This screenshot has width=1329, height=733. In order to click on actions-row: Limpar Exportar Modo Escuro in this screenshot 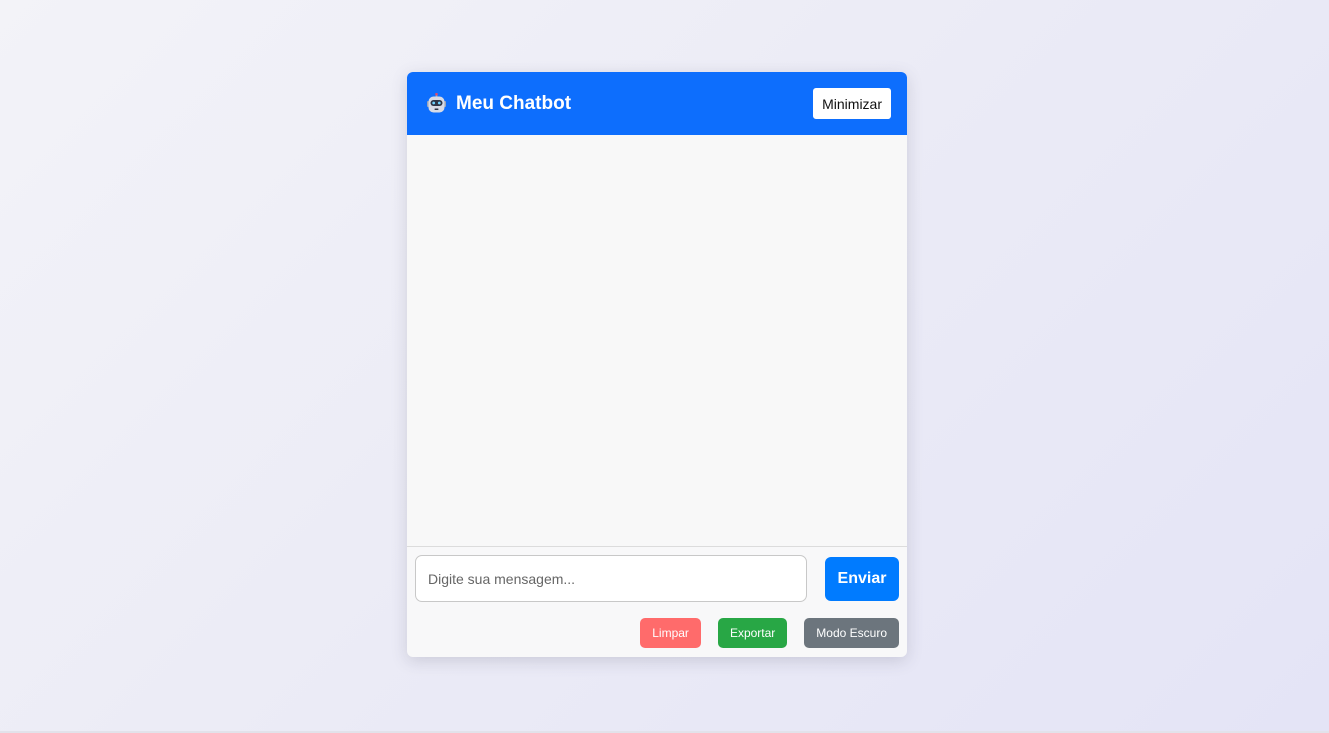, I will do `click(657, 625)`.